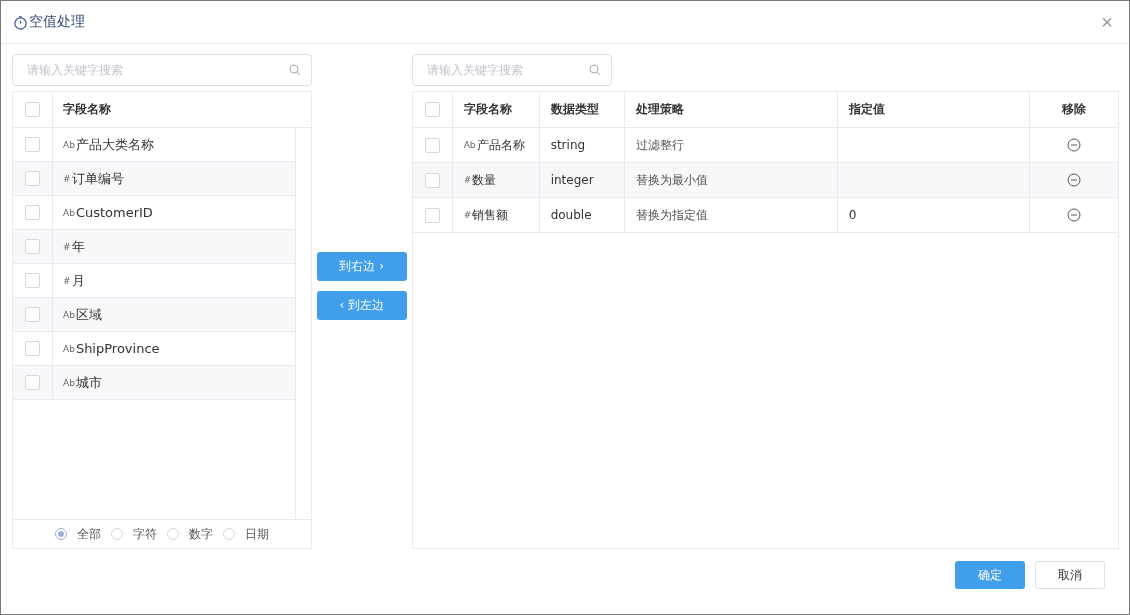  Describe the element at coordinates (189, 534) in the screenshot. I see `filter-radio: 数字` at that location.